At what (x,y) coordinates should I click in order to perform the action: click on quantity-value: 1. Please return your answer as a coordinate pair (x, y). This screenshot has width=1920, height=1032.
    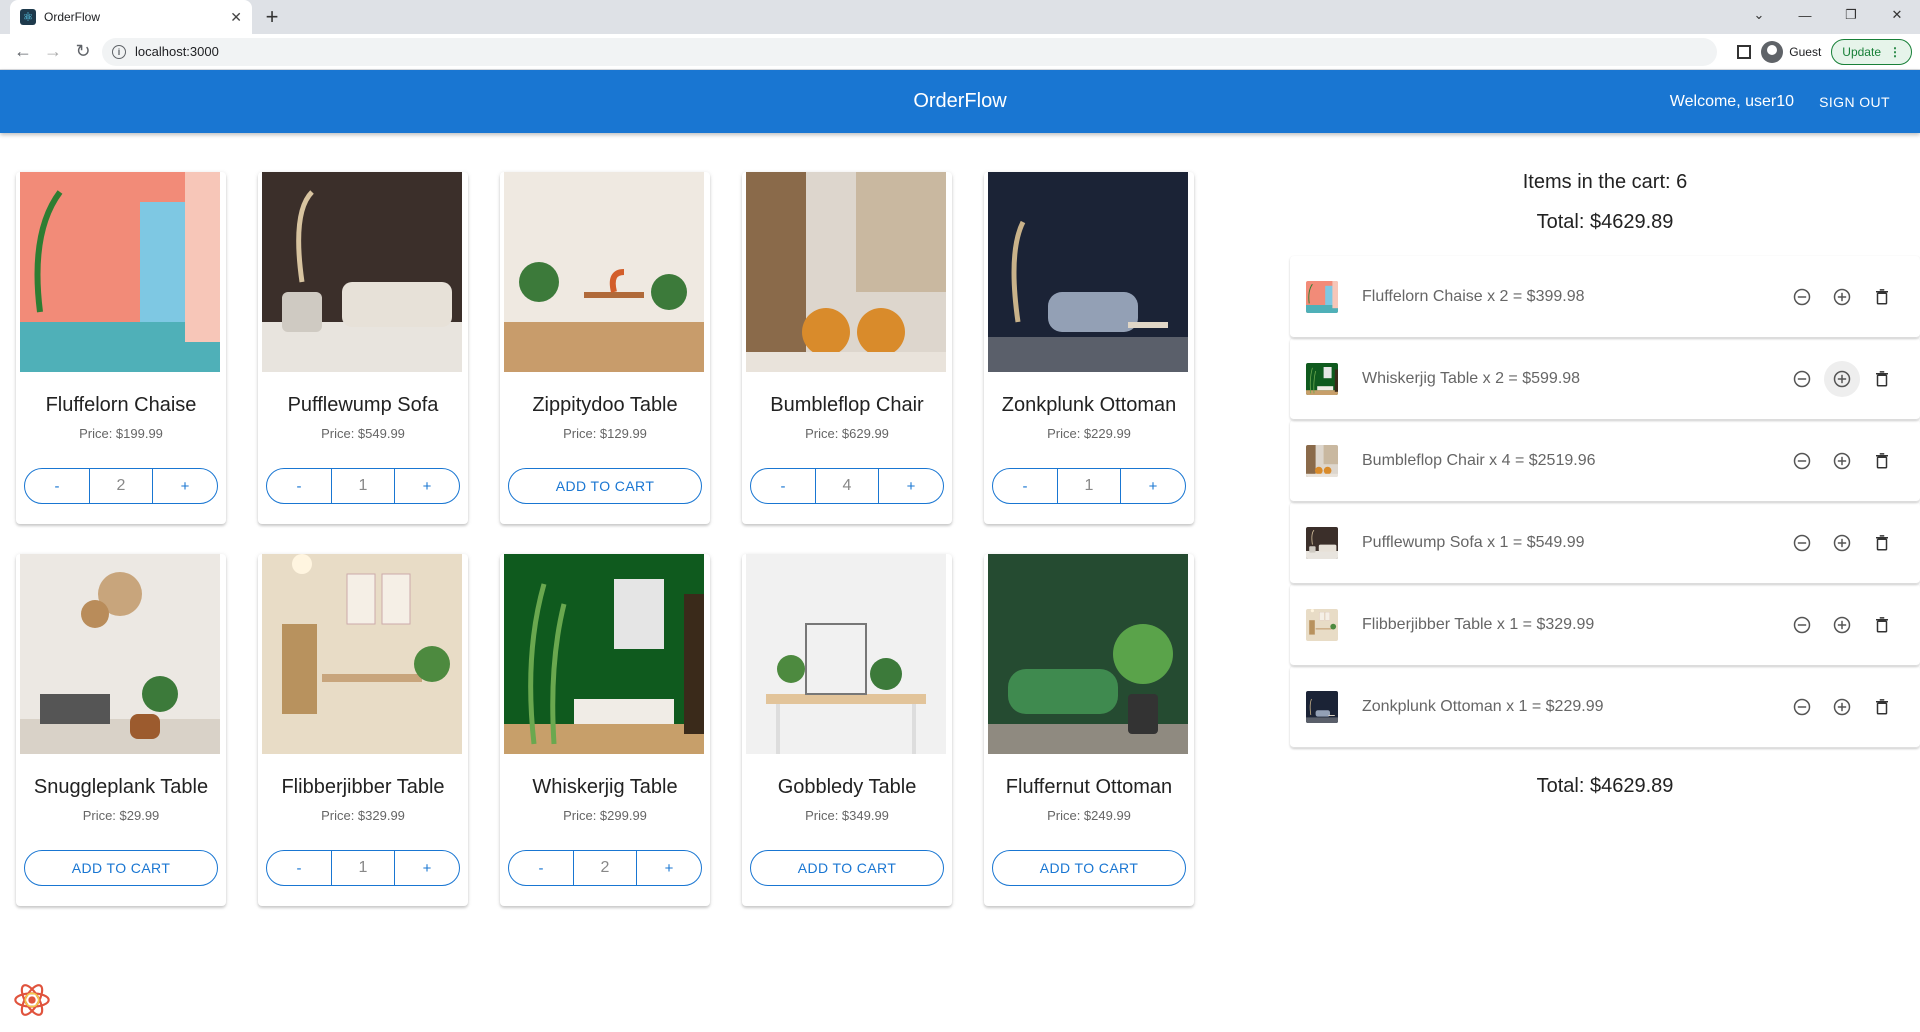
    Looking at the image, I should click on (363, 486).